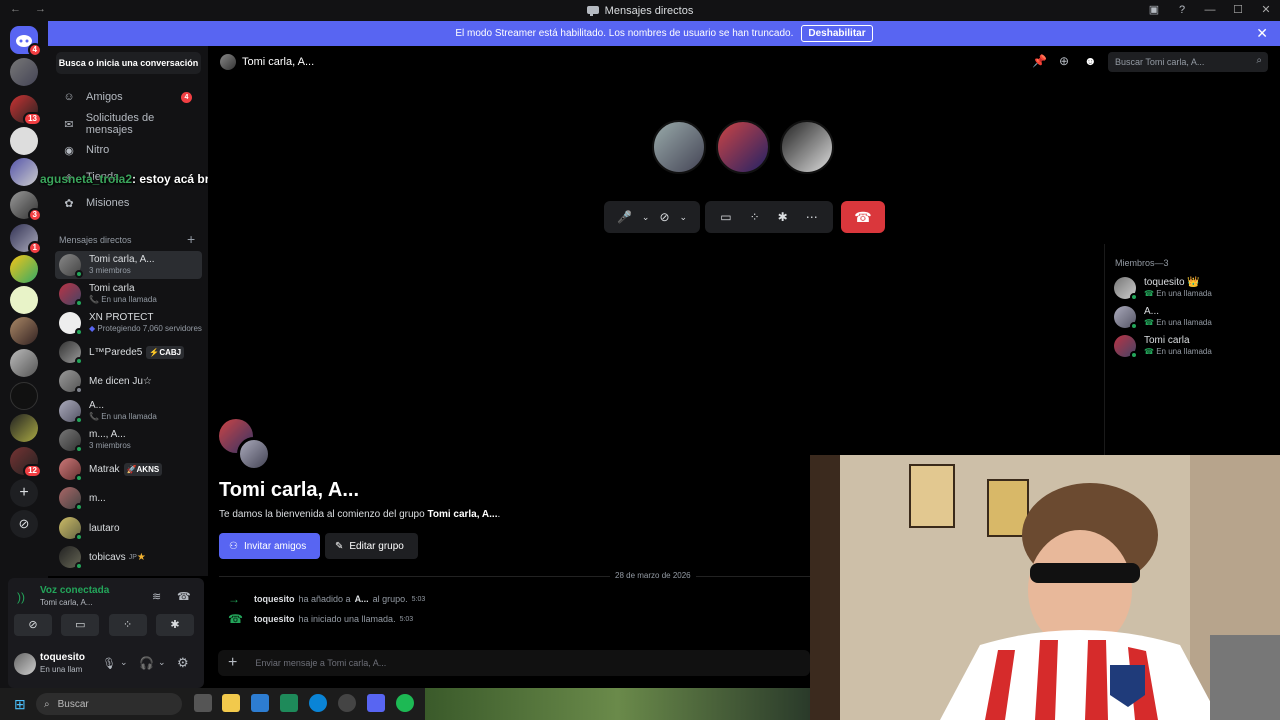  Describe the element at coordinates (1262, 33) in the screenshot. I see `close-banner-icon: ✕` at that location.